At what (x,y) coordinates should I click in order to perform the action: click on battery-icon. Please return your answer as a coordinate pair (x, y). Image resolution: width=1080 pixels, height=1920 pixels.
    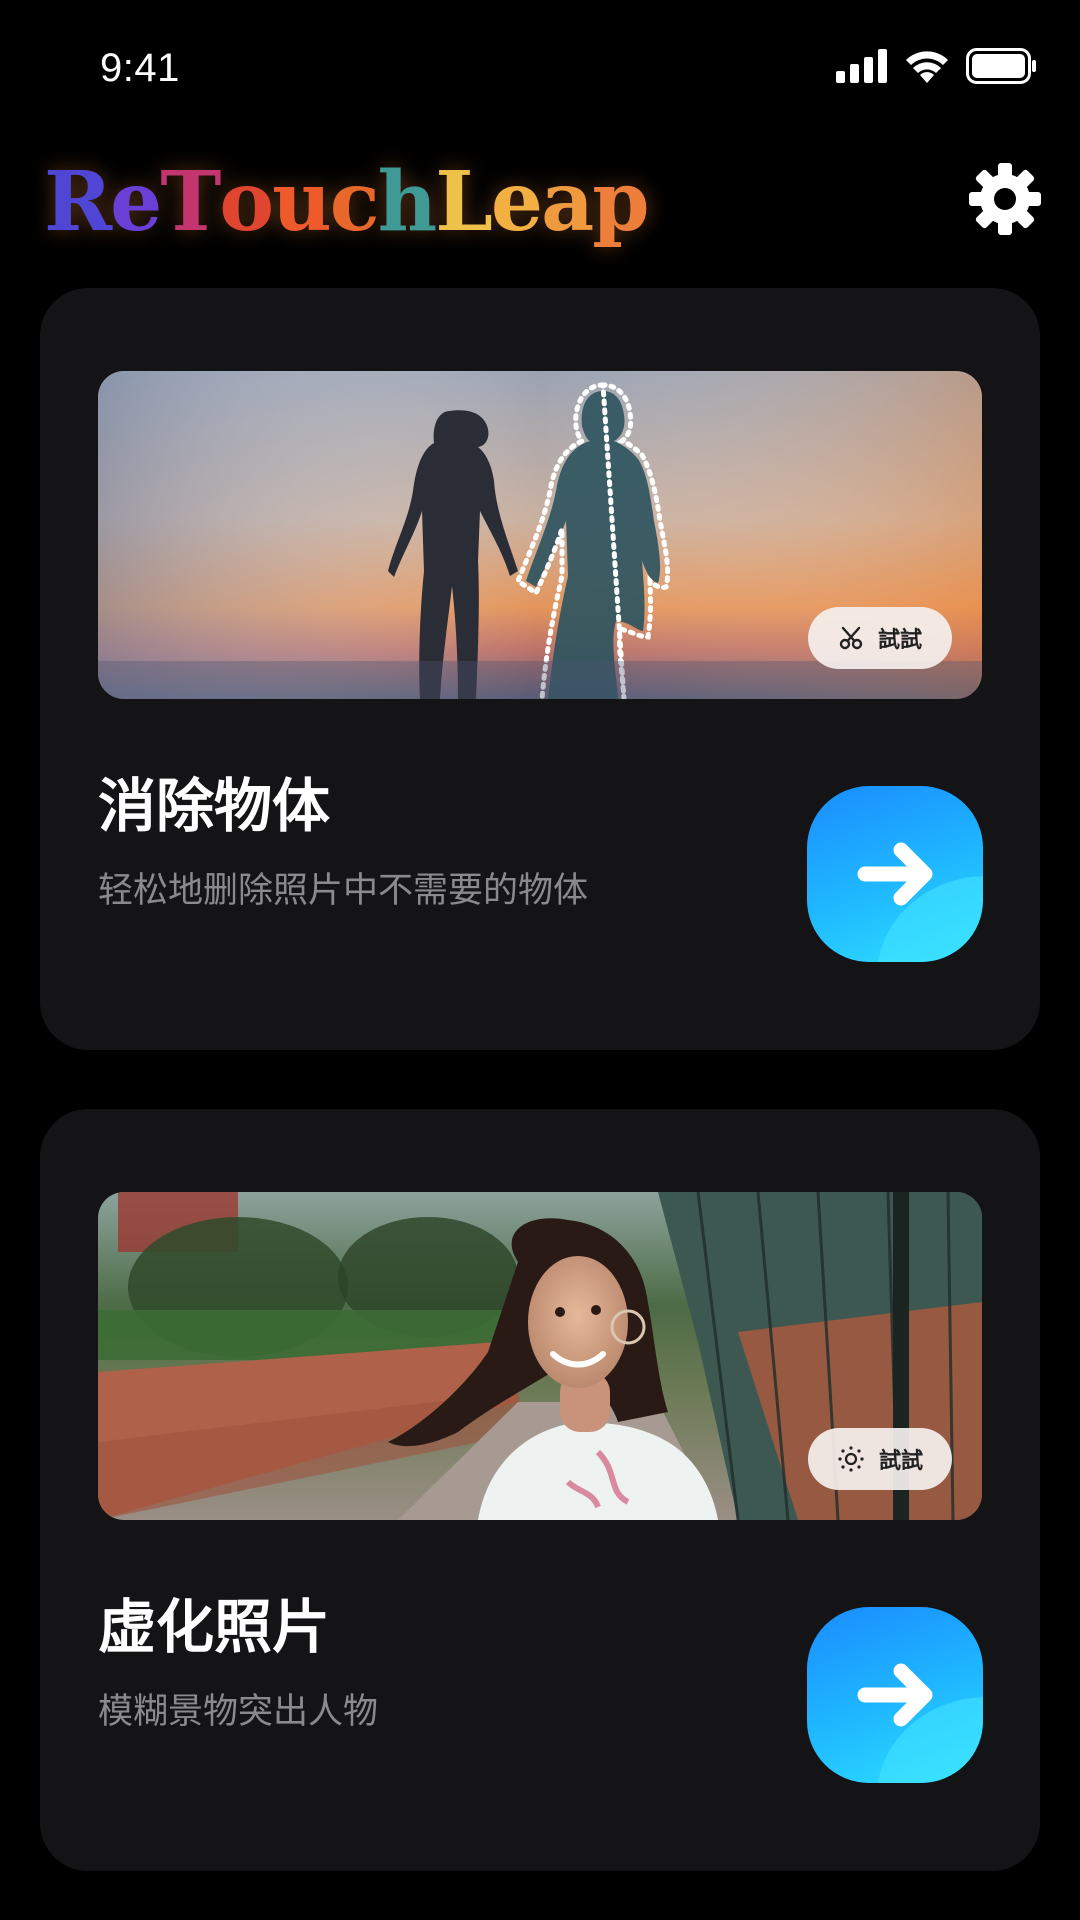
    Looking at the image, I should click on (1001, 66).